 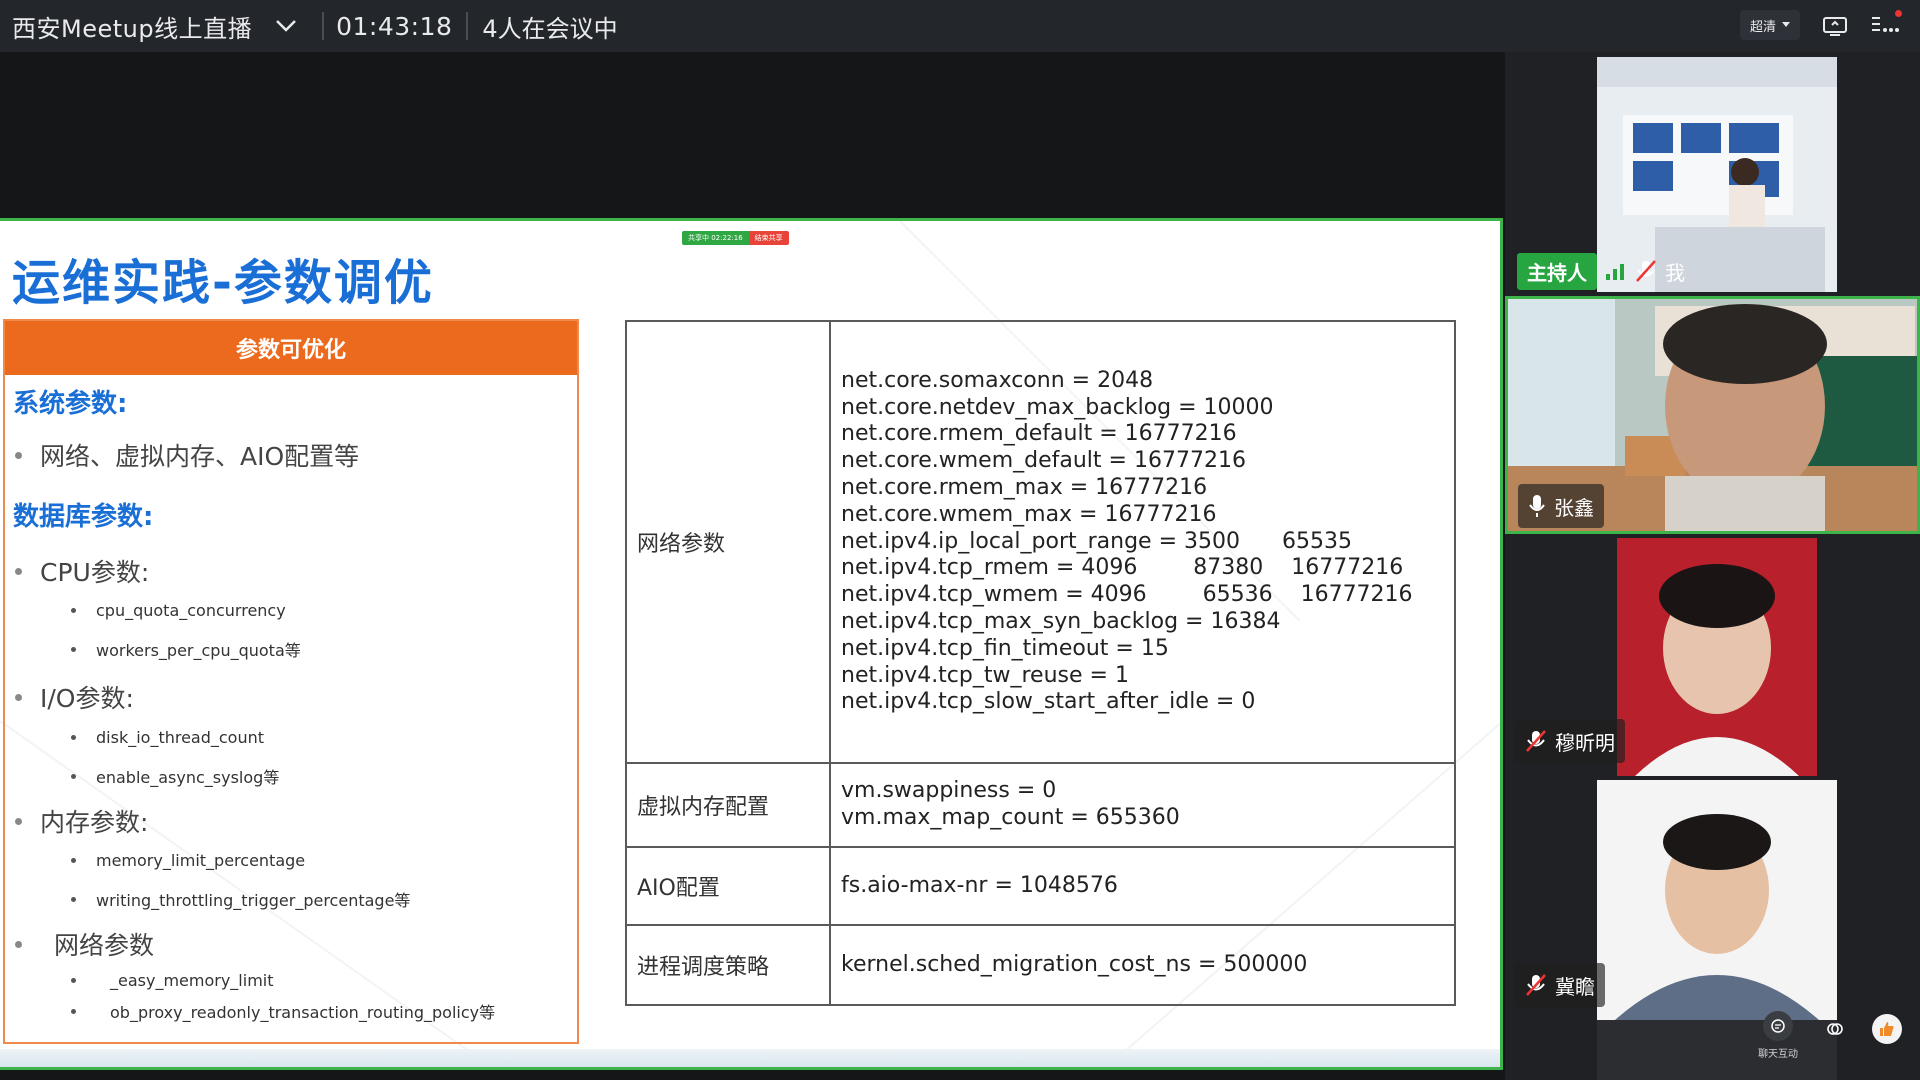 What do you see at coordinates (84, 944) in the screenshot?
I see `net-params-title: 网络参数` at bounding box center [84, 944].